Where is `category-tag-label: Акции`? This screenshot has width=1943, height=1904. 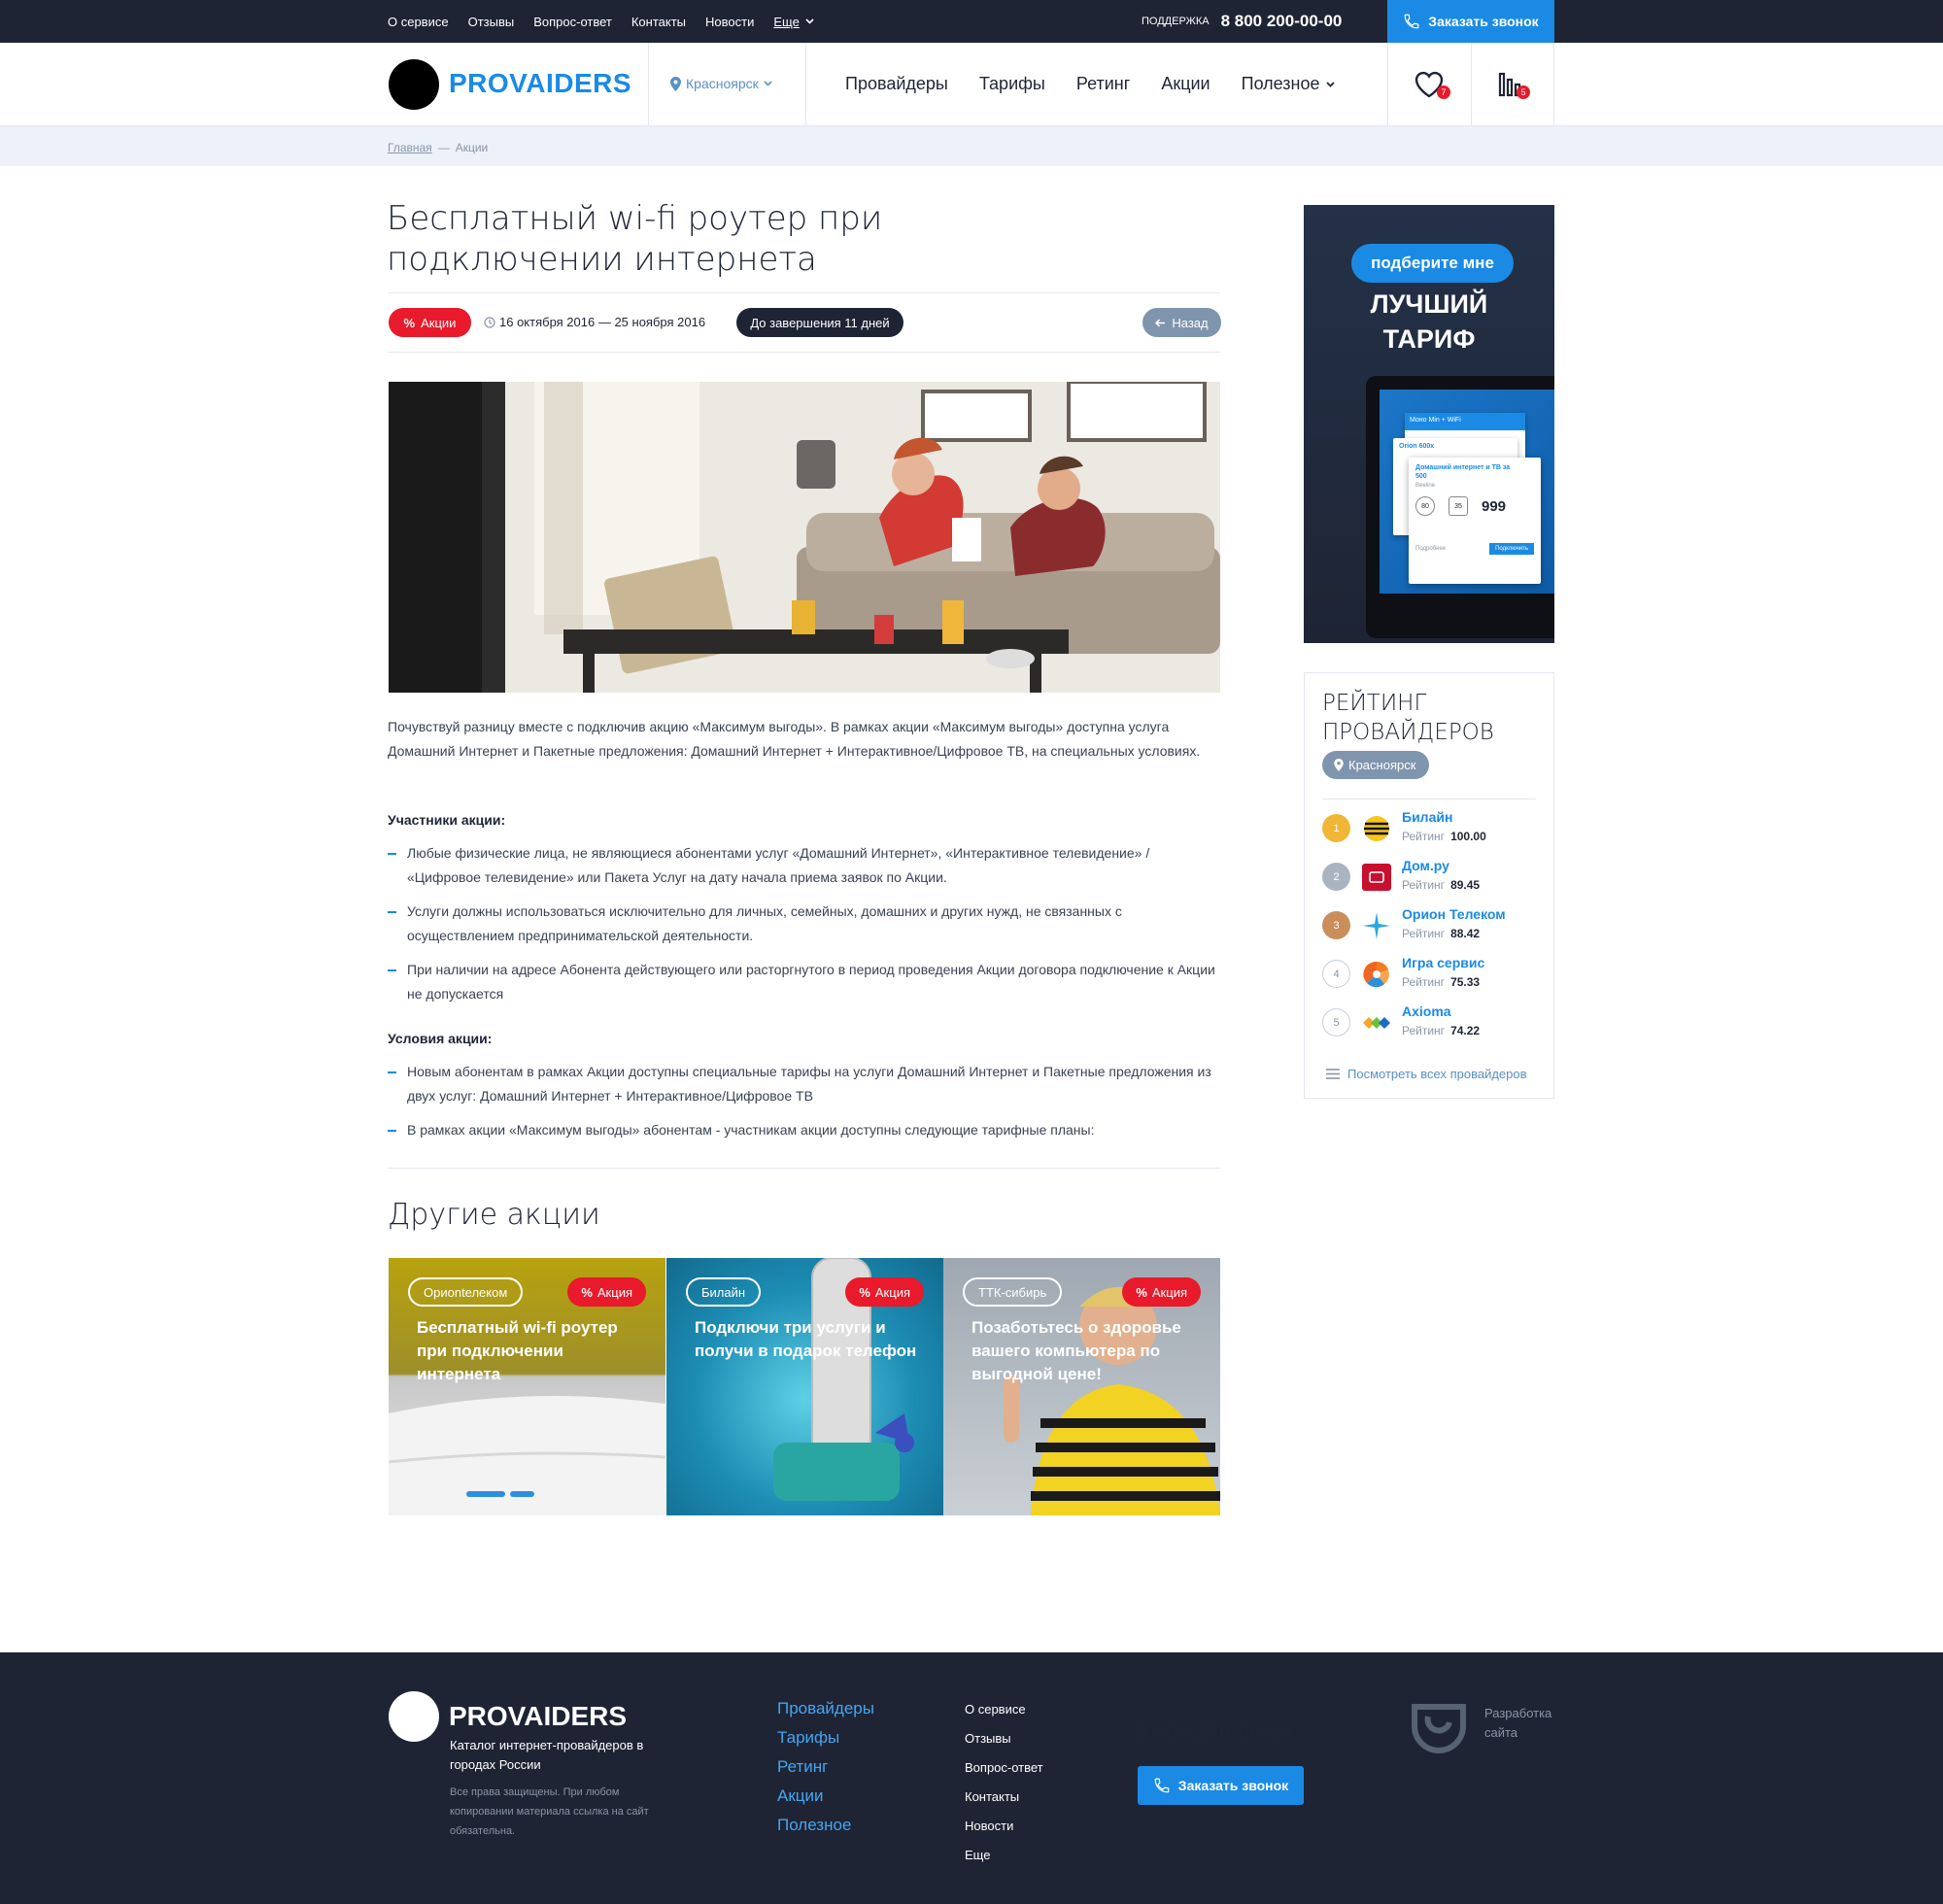 category-tag-label: Акции is located at coordinates (439, 322).